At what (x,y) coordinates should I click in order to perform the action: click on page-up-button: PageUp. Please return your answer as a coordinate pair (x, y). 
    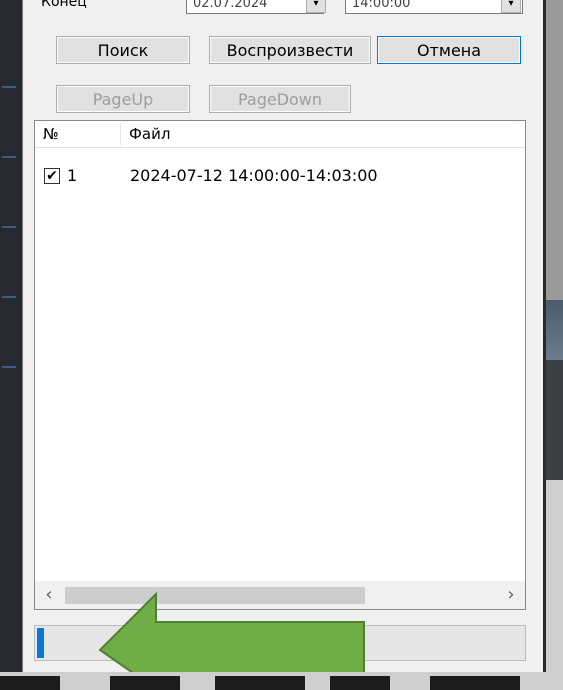
    Looking at the image, I should click on (123, 99).